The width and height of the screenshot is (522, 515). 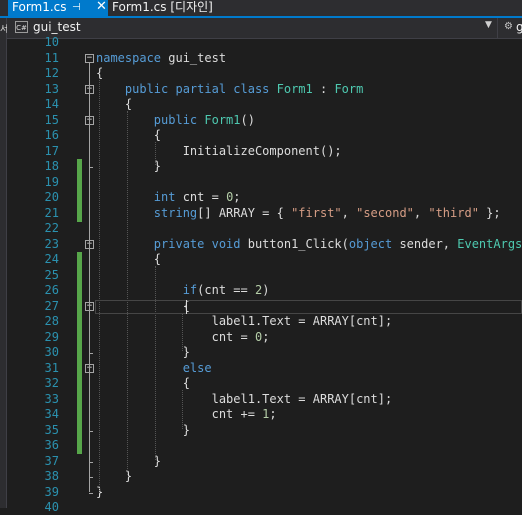 I want to click on line-number: 17, so click(x=51, y=150).